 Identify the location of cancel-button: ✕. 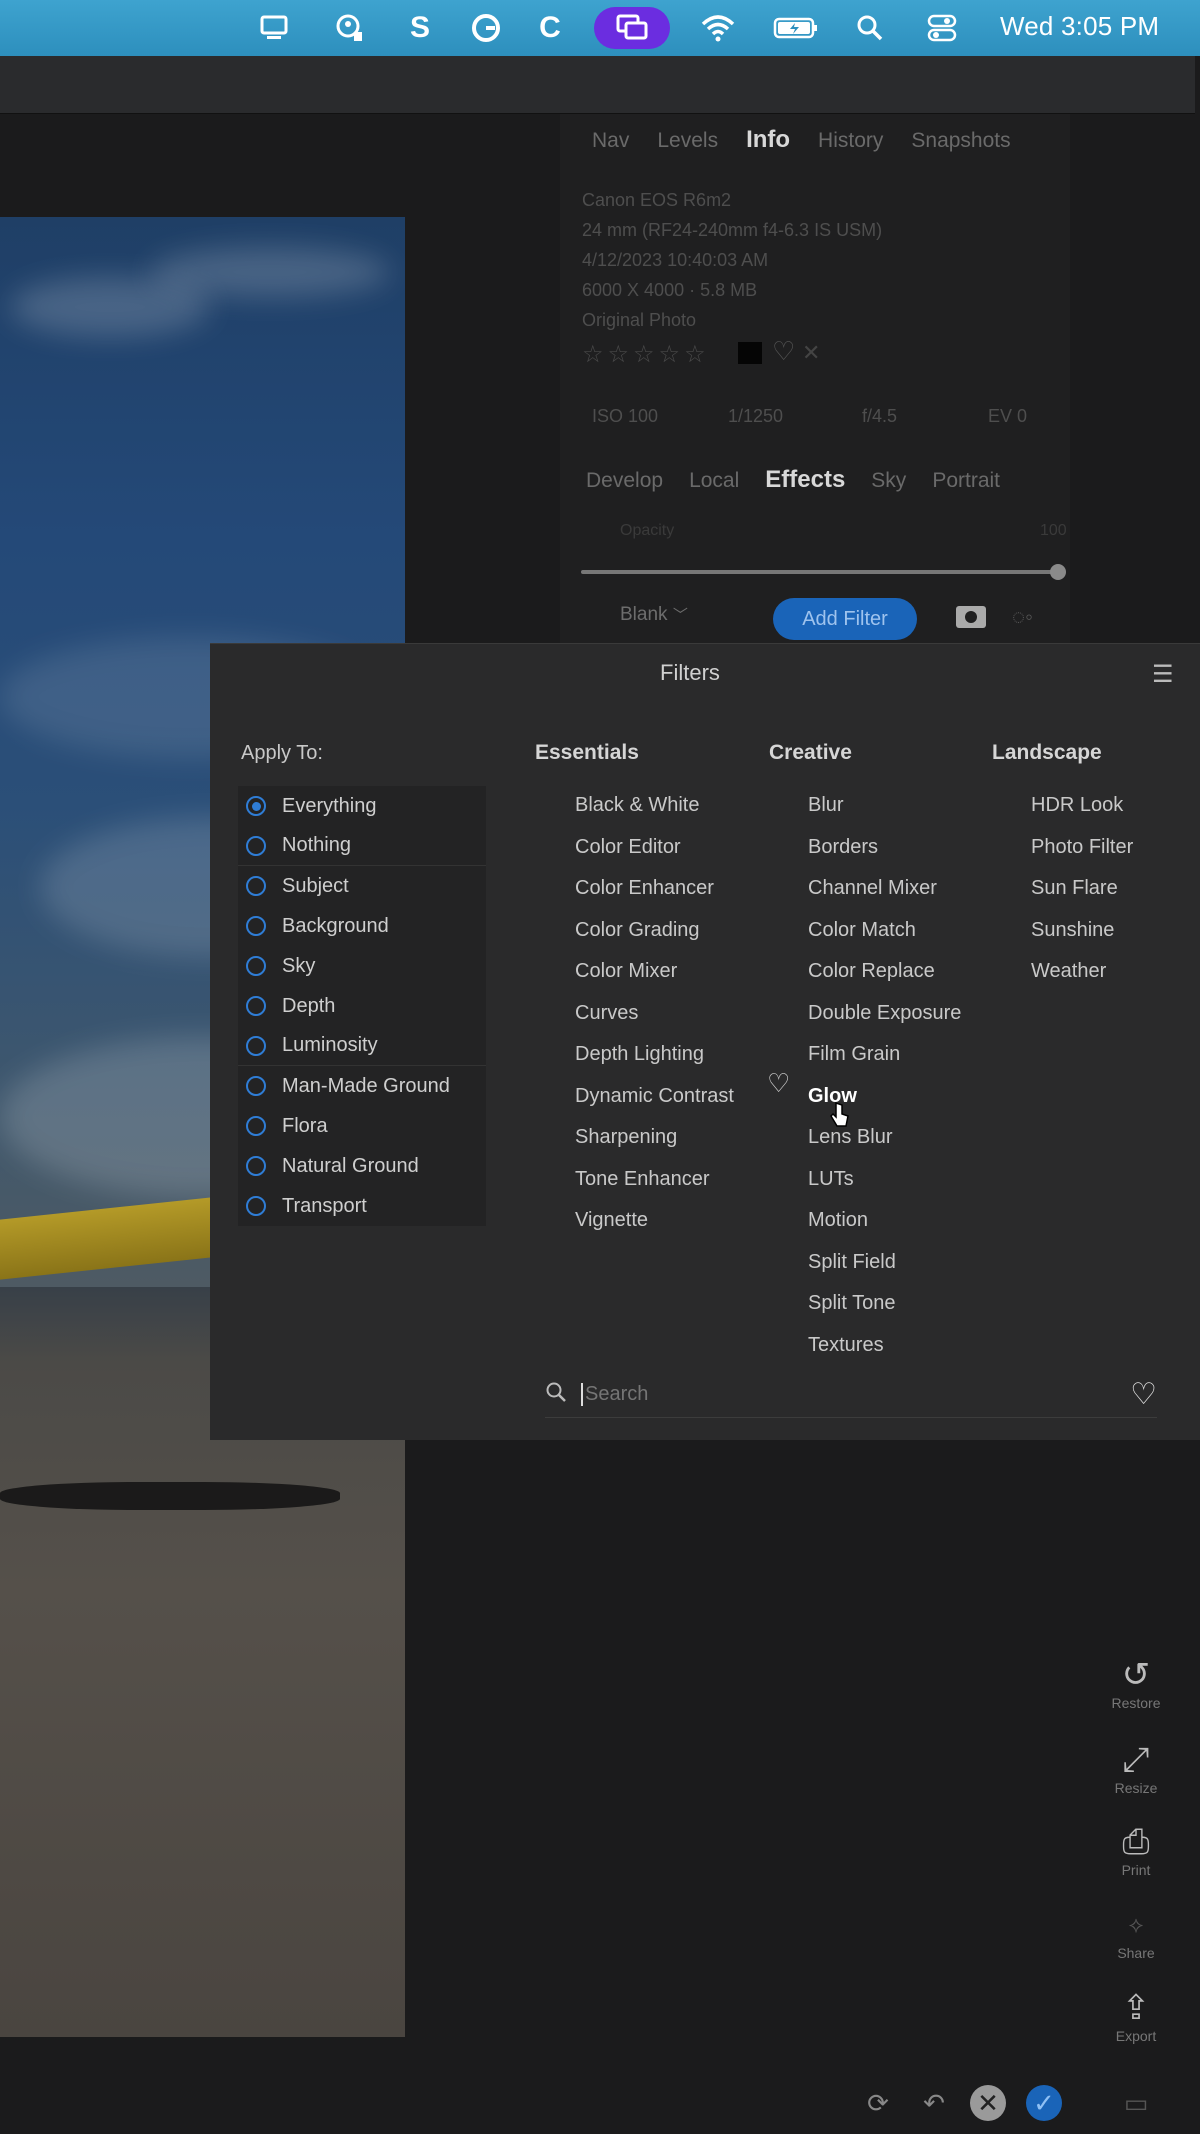
(988, 2103).